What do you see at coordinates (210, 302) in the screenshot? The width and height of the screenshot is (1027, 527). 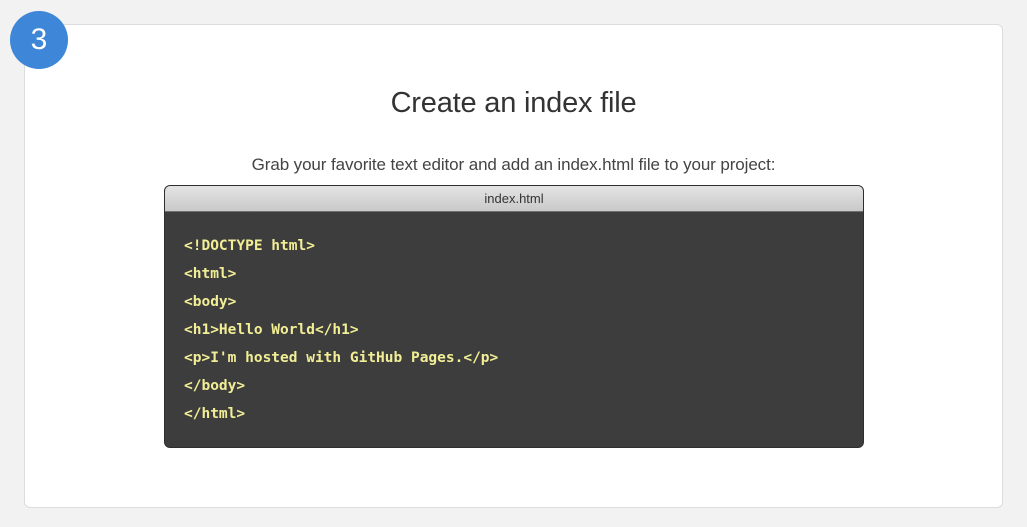 I see `code-line: <body>` at bounding box center [210, 302].